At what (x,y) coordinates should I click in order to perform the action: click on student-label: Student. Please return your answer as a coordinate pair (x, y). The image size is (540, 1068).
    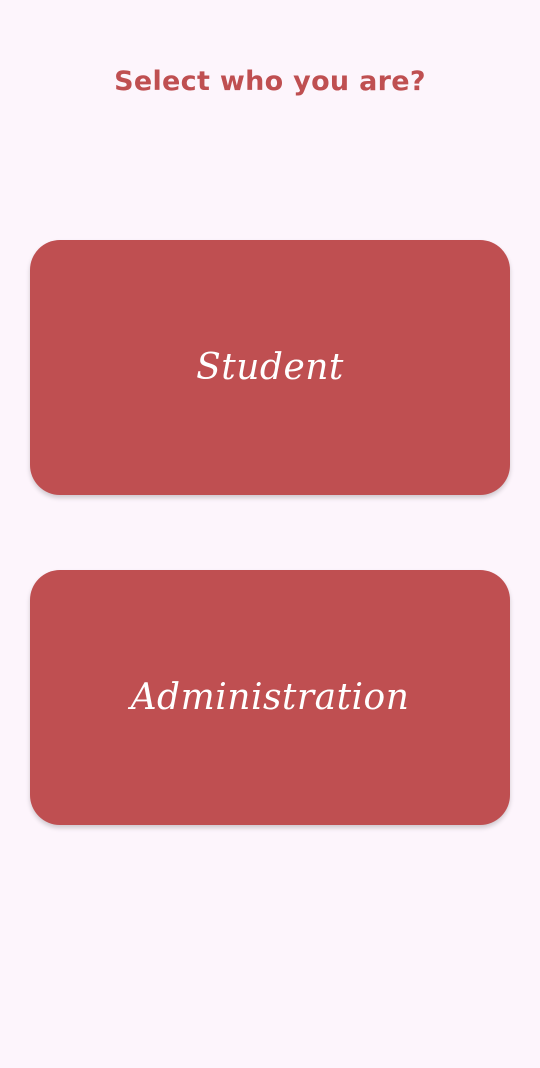
    Looking at the image, I should click on (270, 367).